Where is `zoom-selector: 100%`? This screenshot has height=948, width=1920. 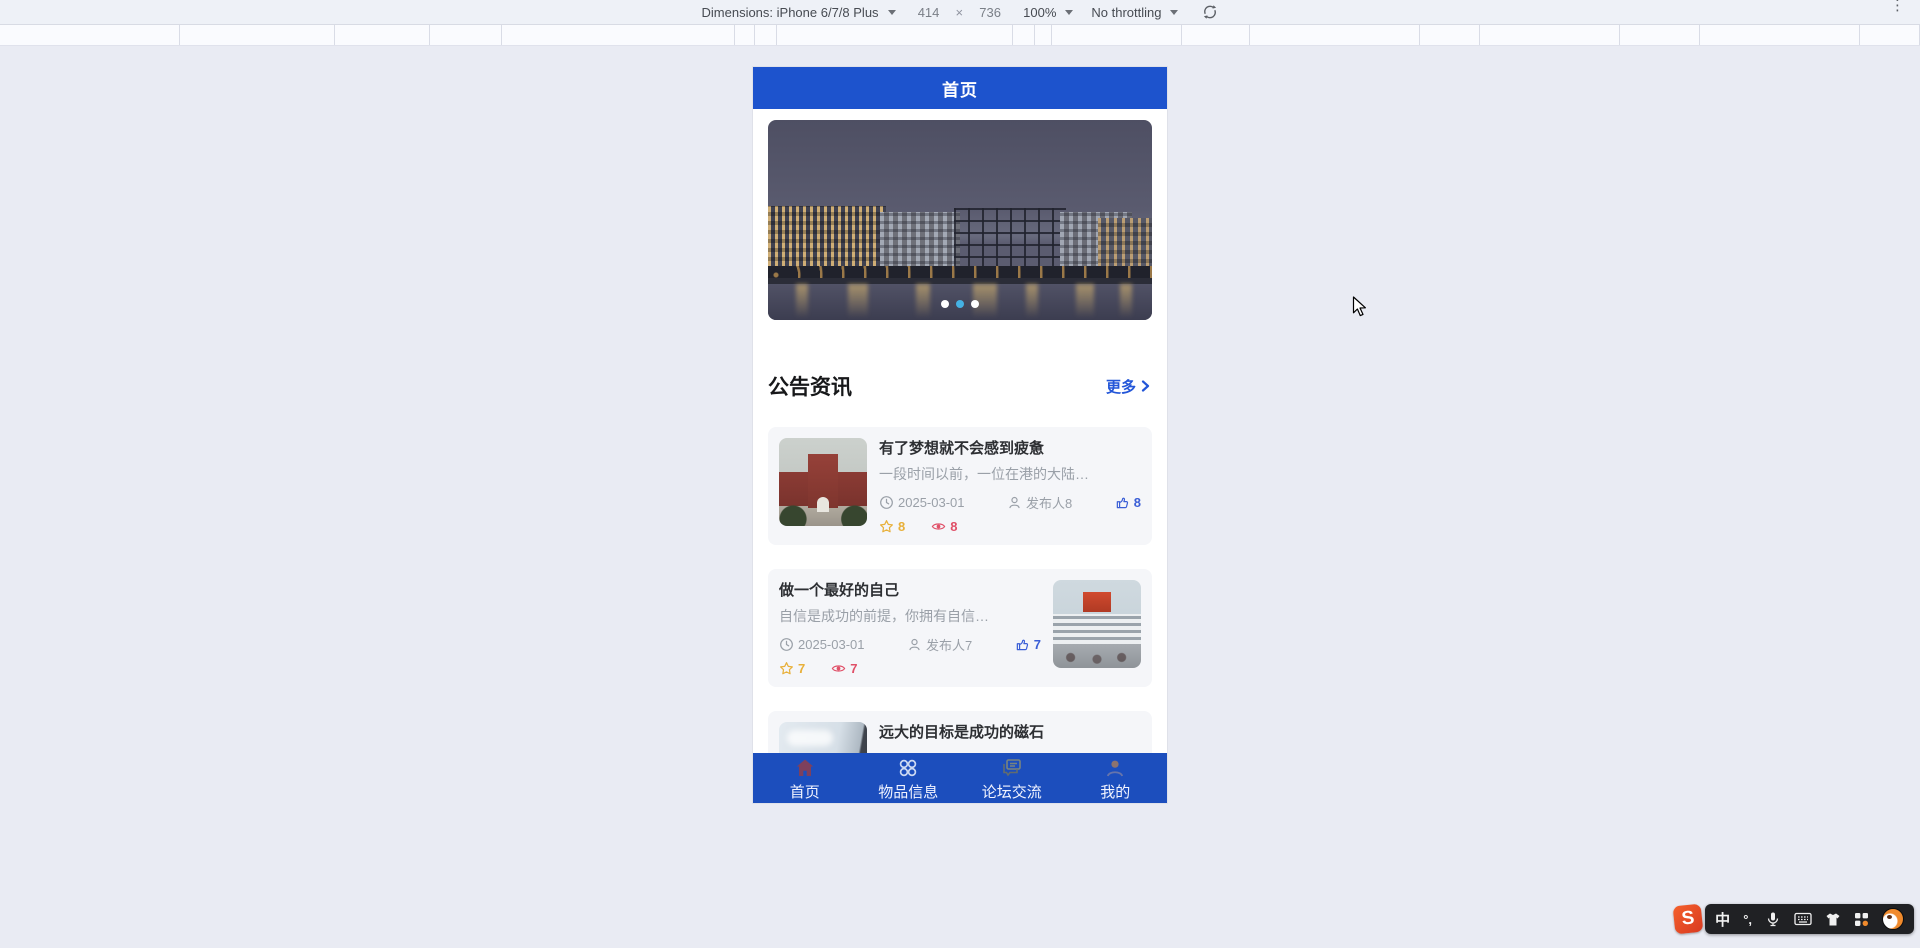
zoom-selector: 100% is located at coordinates (1048, 12).